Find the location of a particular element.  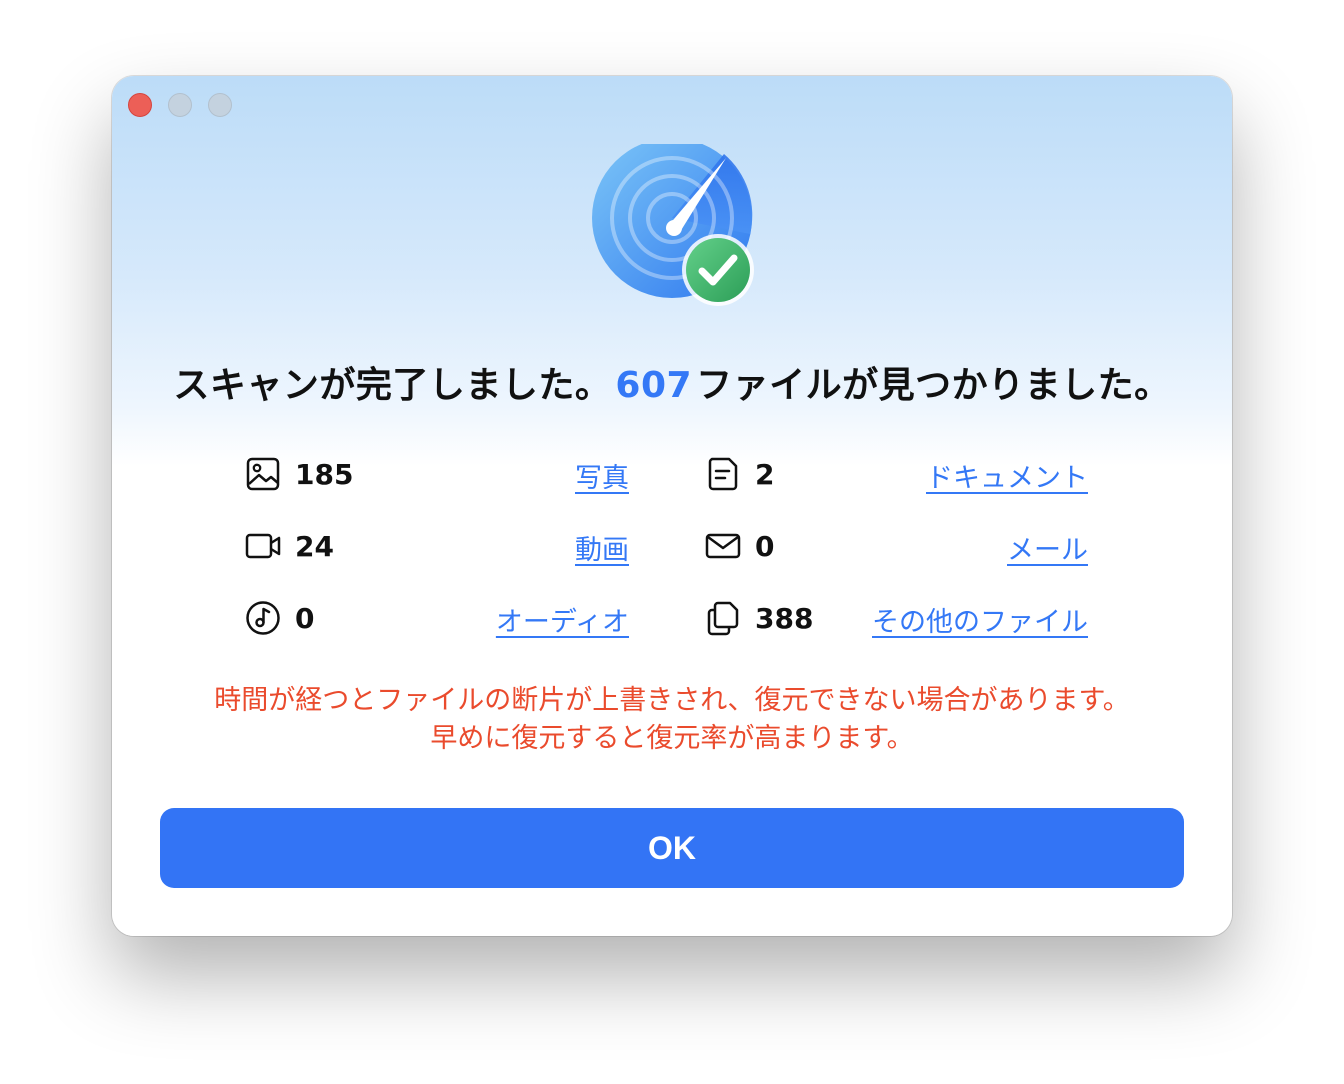

stat-other-files: 388 その他のファイル is located at coordinates (896, 618).